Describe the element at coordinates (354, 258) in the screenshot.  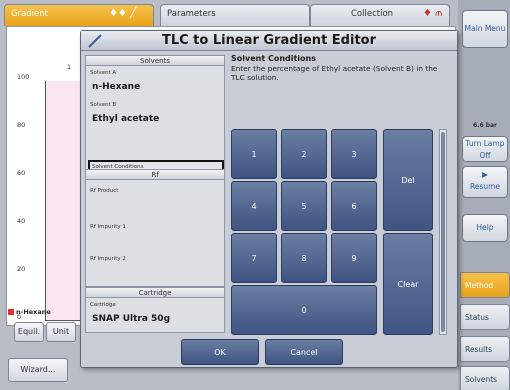
I see `key-9: 9` at that location.